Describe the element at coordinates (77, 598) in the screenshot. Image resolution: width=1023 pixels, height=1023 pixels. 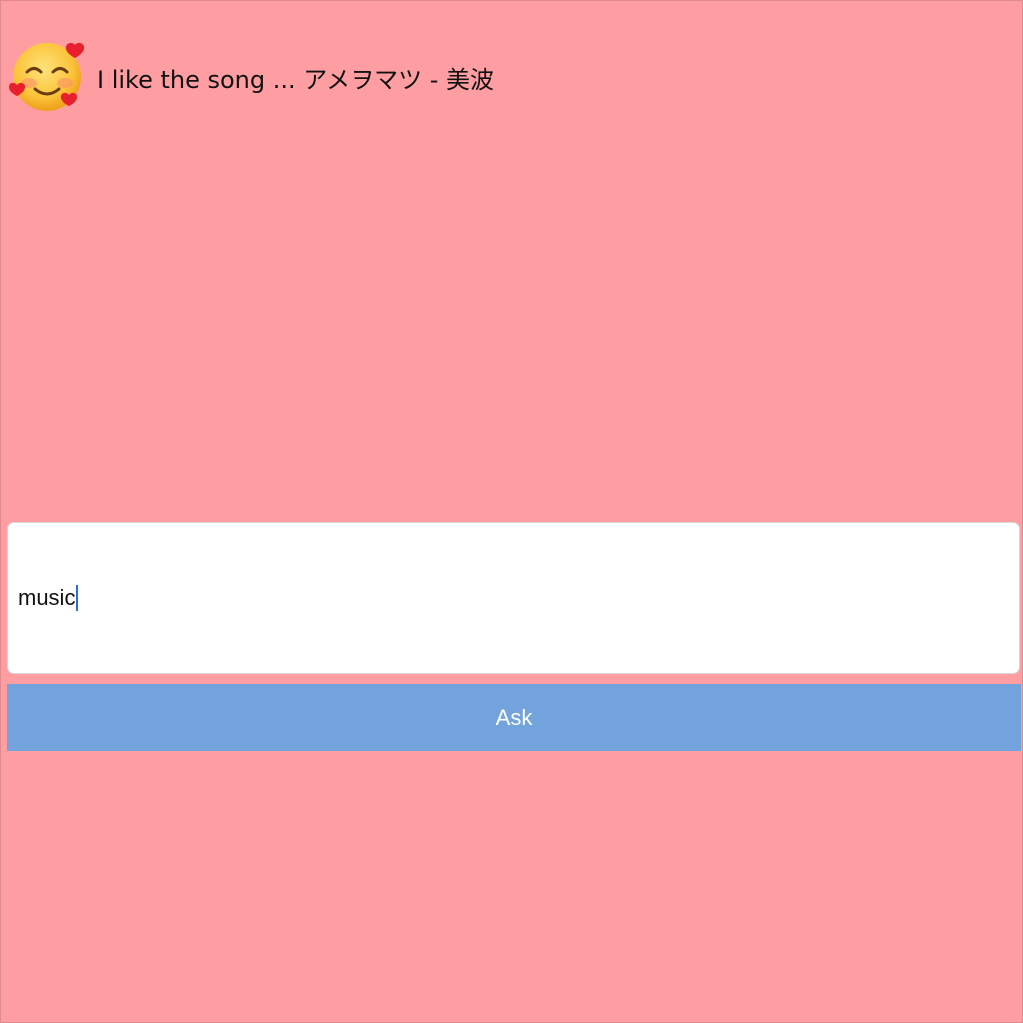
I see `text-caret` at that location.